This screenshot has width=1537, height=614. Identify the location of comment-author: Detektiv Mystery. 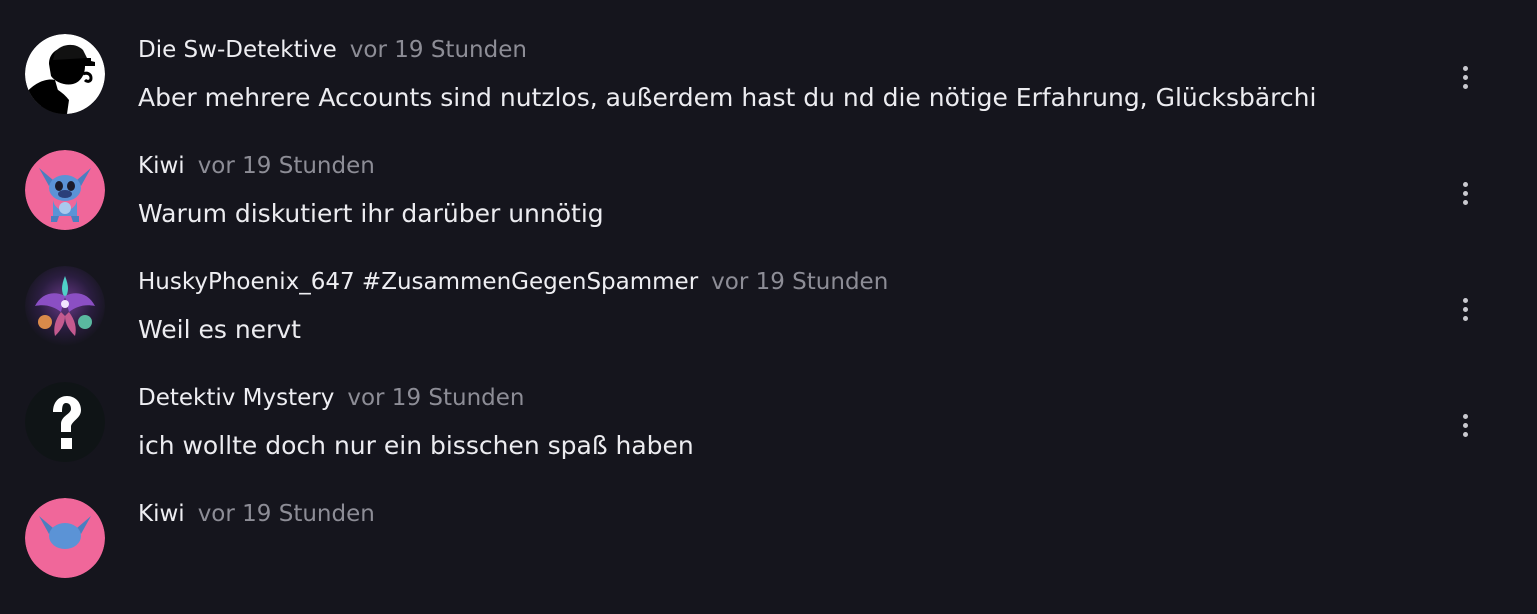
(236, 398).